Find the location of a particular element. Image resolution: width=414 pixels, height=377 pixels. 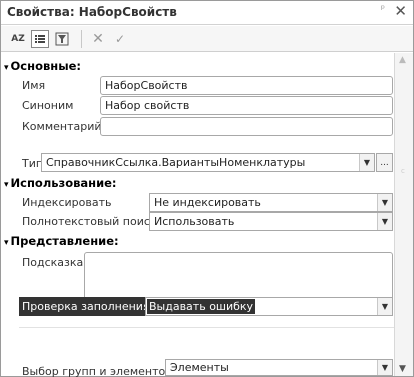

group-presentation: ▾ Представление: is located at coordinates (61, 241).